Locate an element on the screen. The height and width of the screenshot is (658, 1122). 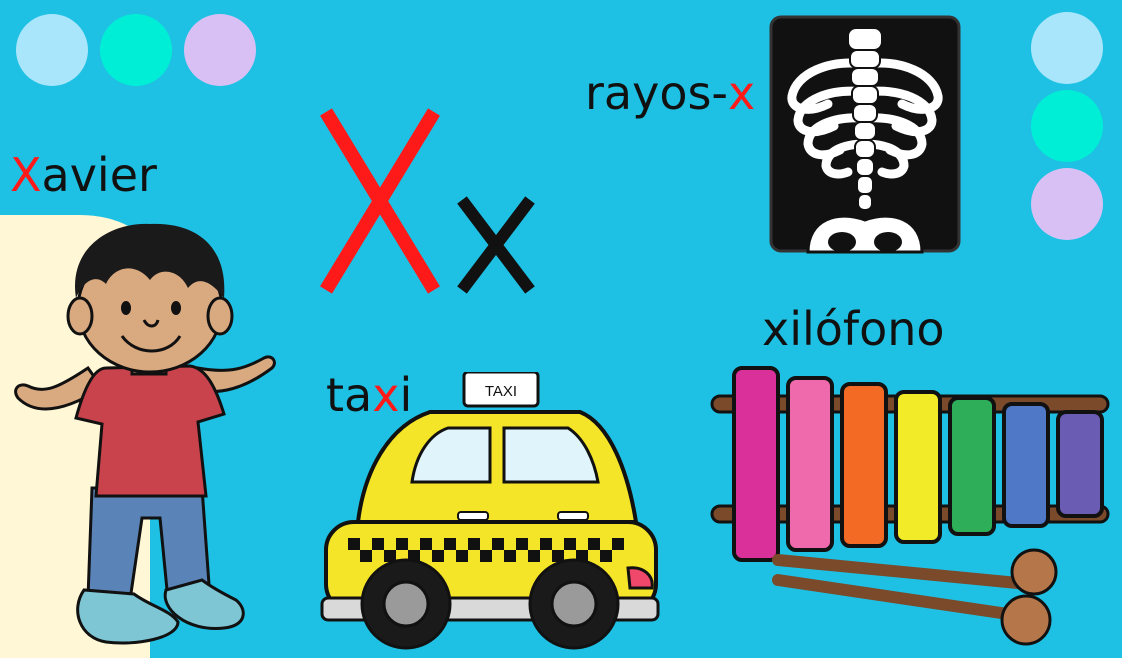
decor-dot-teal-right is located at coordinates (1067, 126).